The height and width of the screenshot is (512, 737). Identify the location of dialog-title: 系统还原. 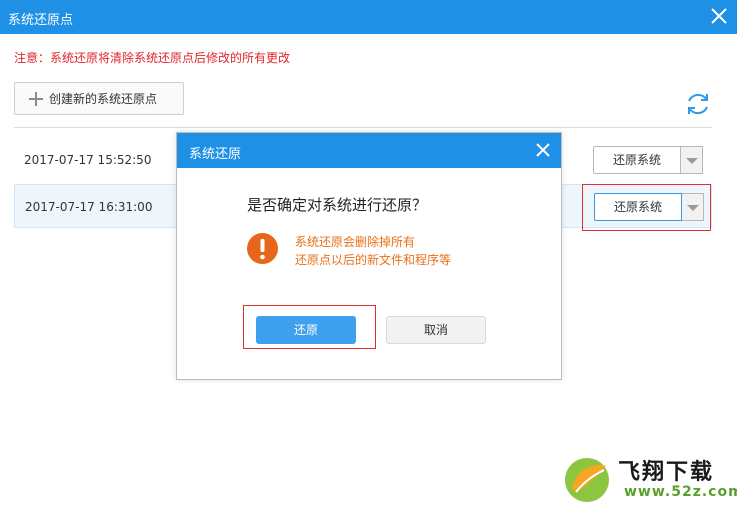
(215, 154).